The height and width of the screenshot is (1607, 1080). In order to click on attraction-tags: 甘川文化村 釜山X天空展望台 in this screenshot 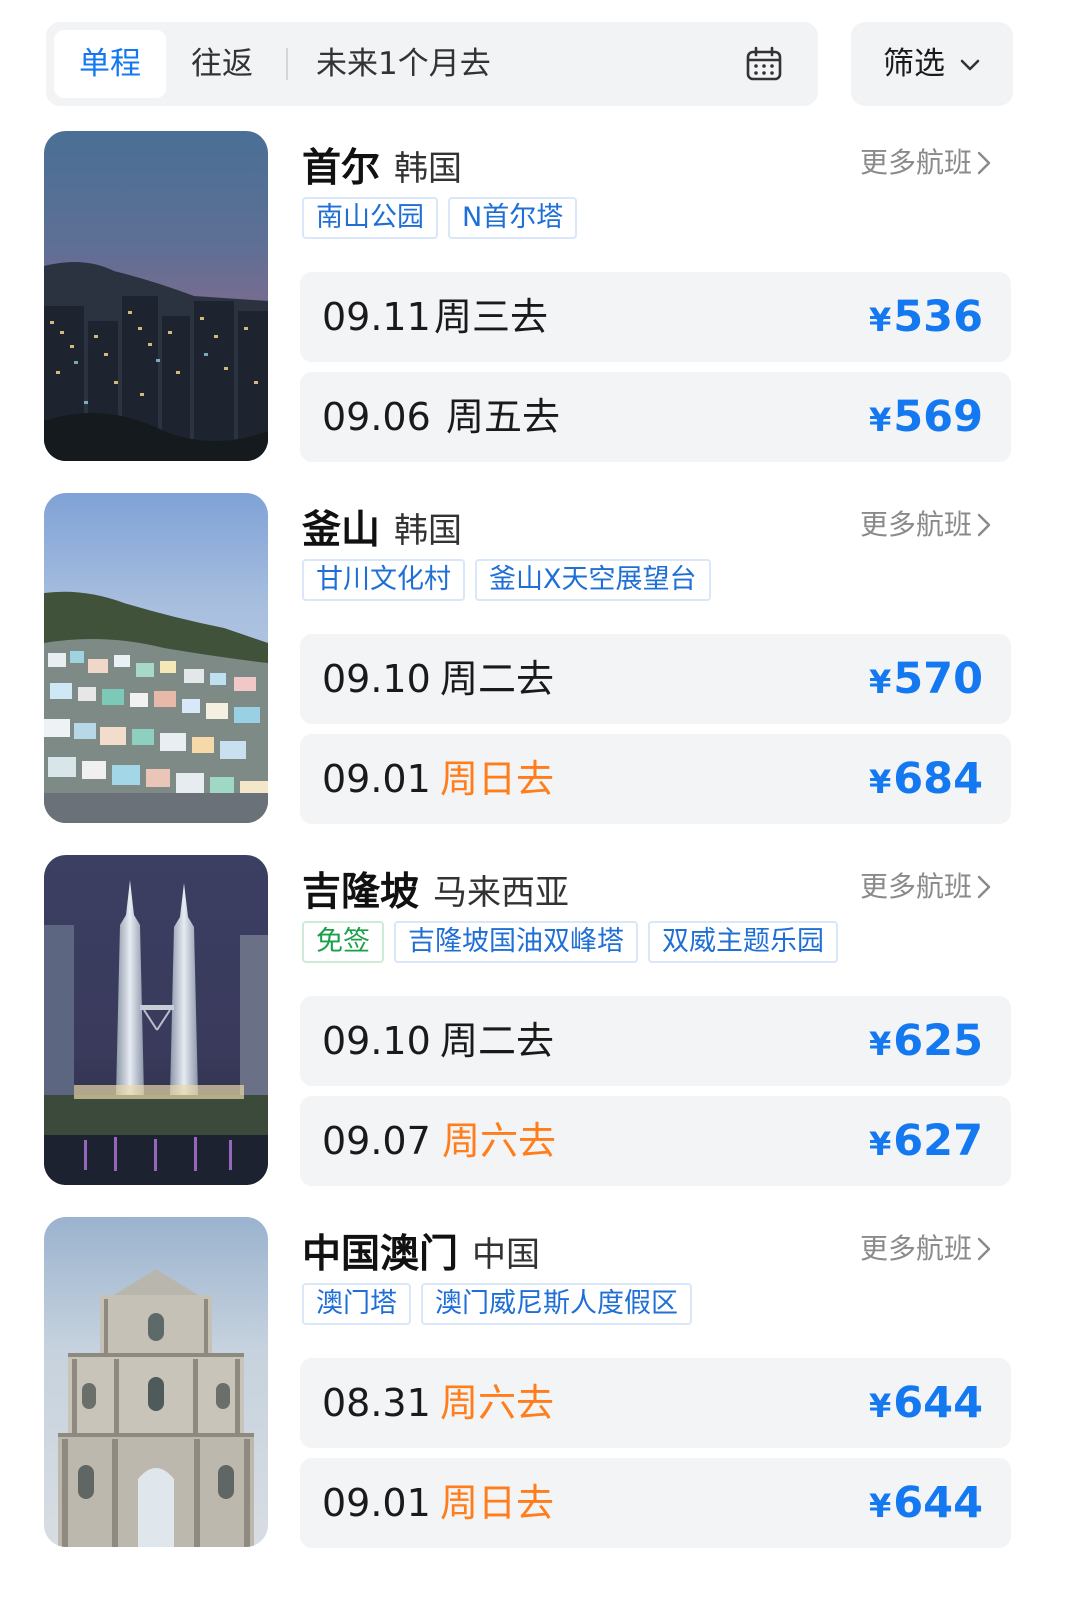, I will do `click(511, 580)`.